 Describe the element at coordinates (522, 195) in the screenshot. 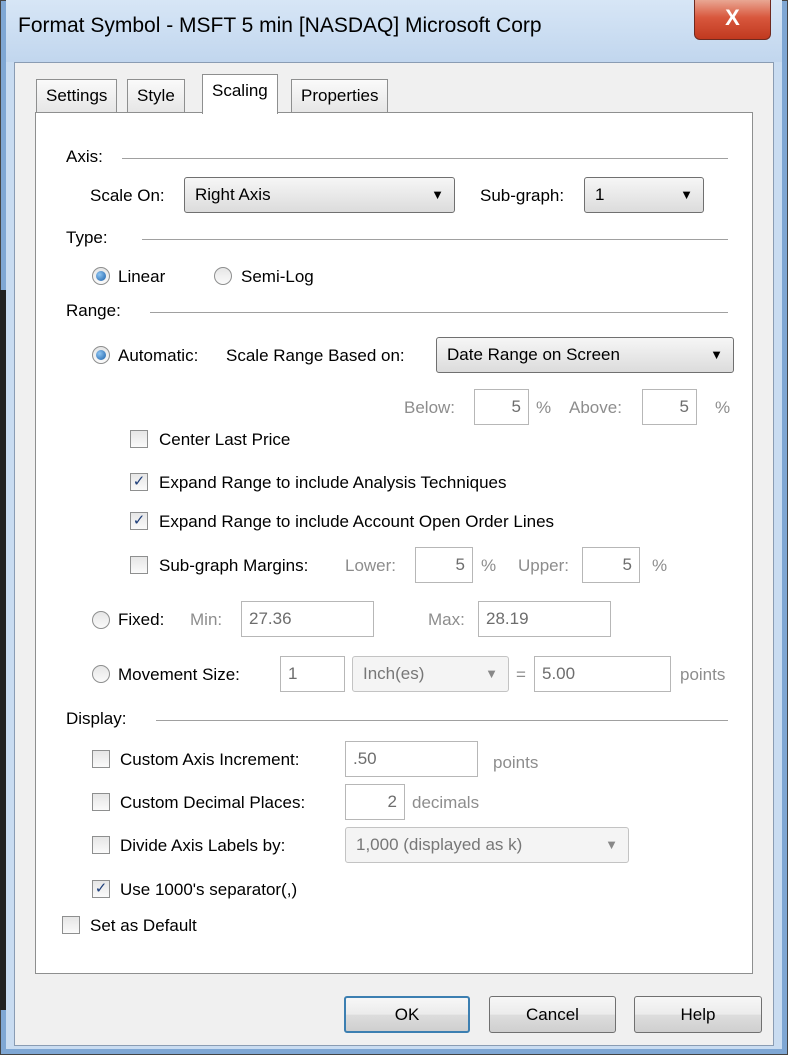

I see `subgraph-label: Sub-graph:` at that location.